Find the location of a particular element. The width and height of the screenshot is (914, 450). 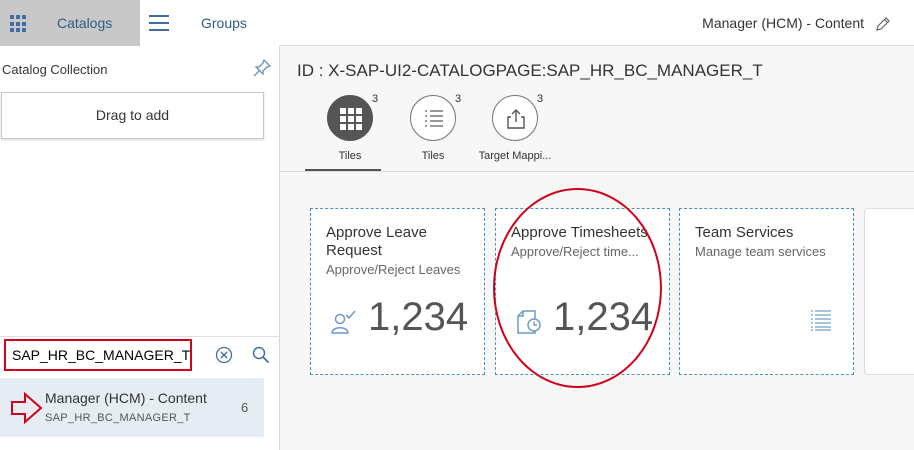

menu-icon is located at coordinates (159, 23).